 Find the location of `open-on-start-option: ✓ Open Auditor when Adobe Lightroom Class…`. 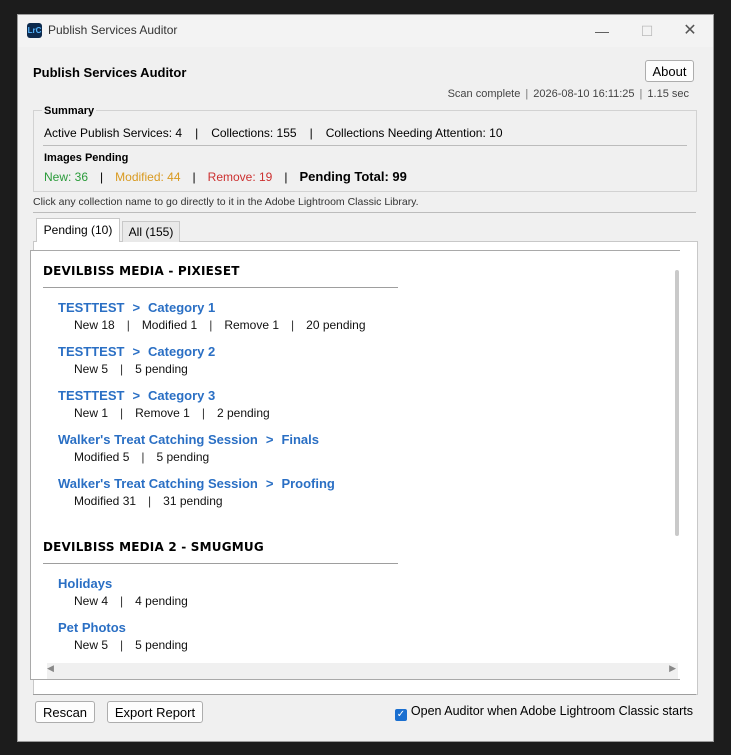

open-on-start-option: ✓ Open Auditor when Adobe Lightroom Class… is located at coordinates (543, 712).